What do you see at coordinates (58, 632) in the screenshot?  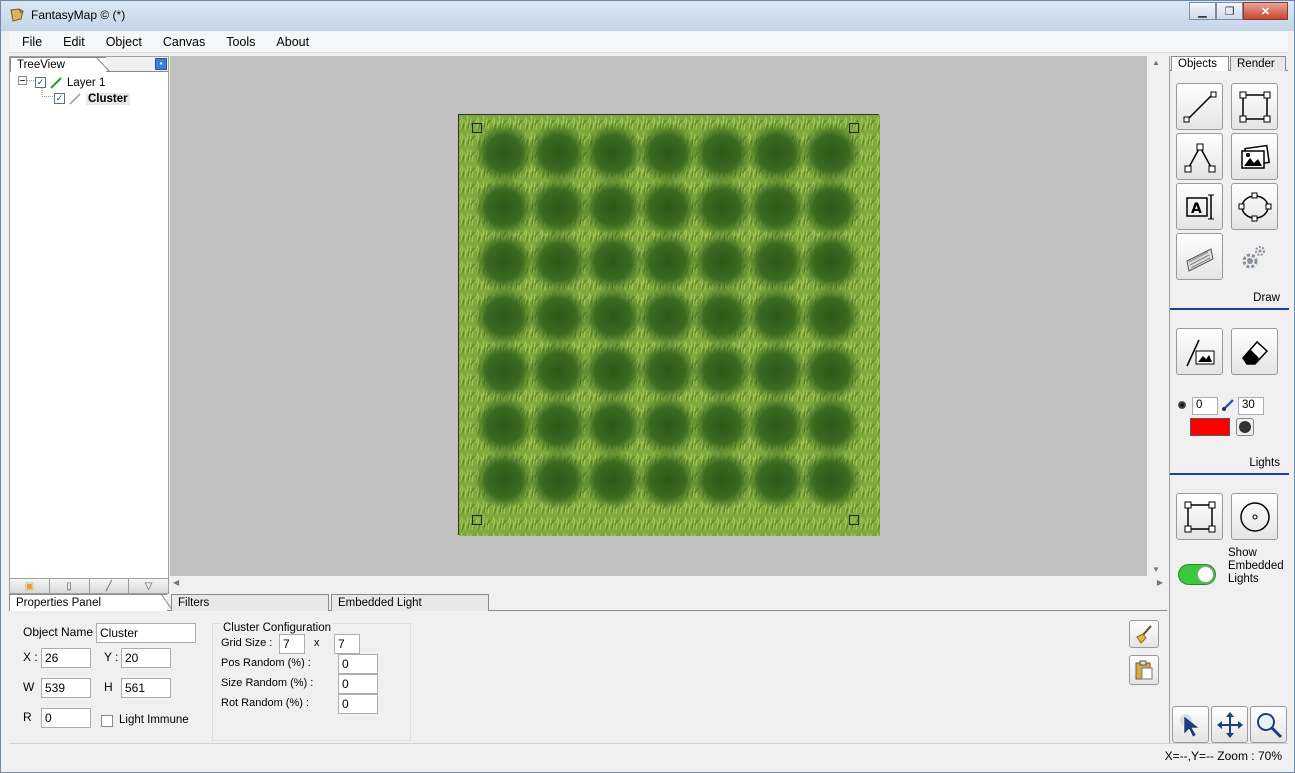 I see `object-name-label: Object Name` at bounding box center [58, 632].